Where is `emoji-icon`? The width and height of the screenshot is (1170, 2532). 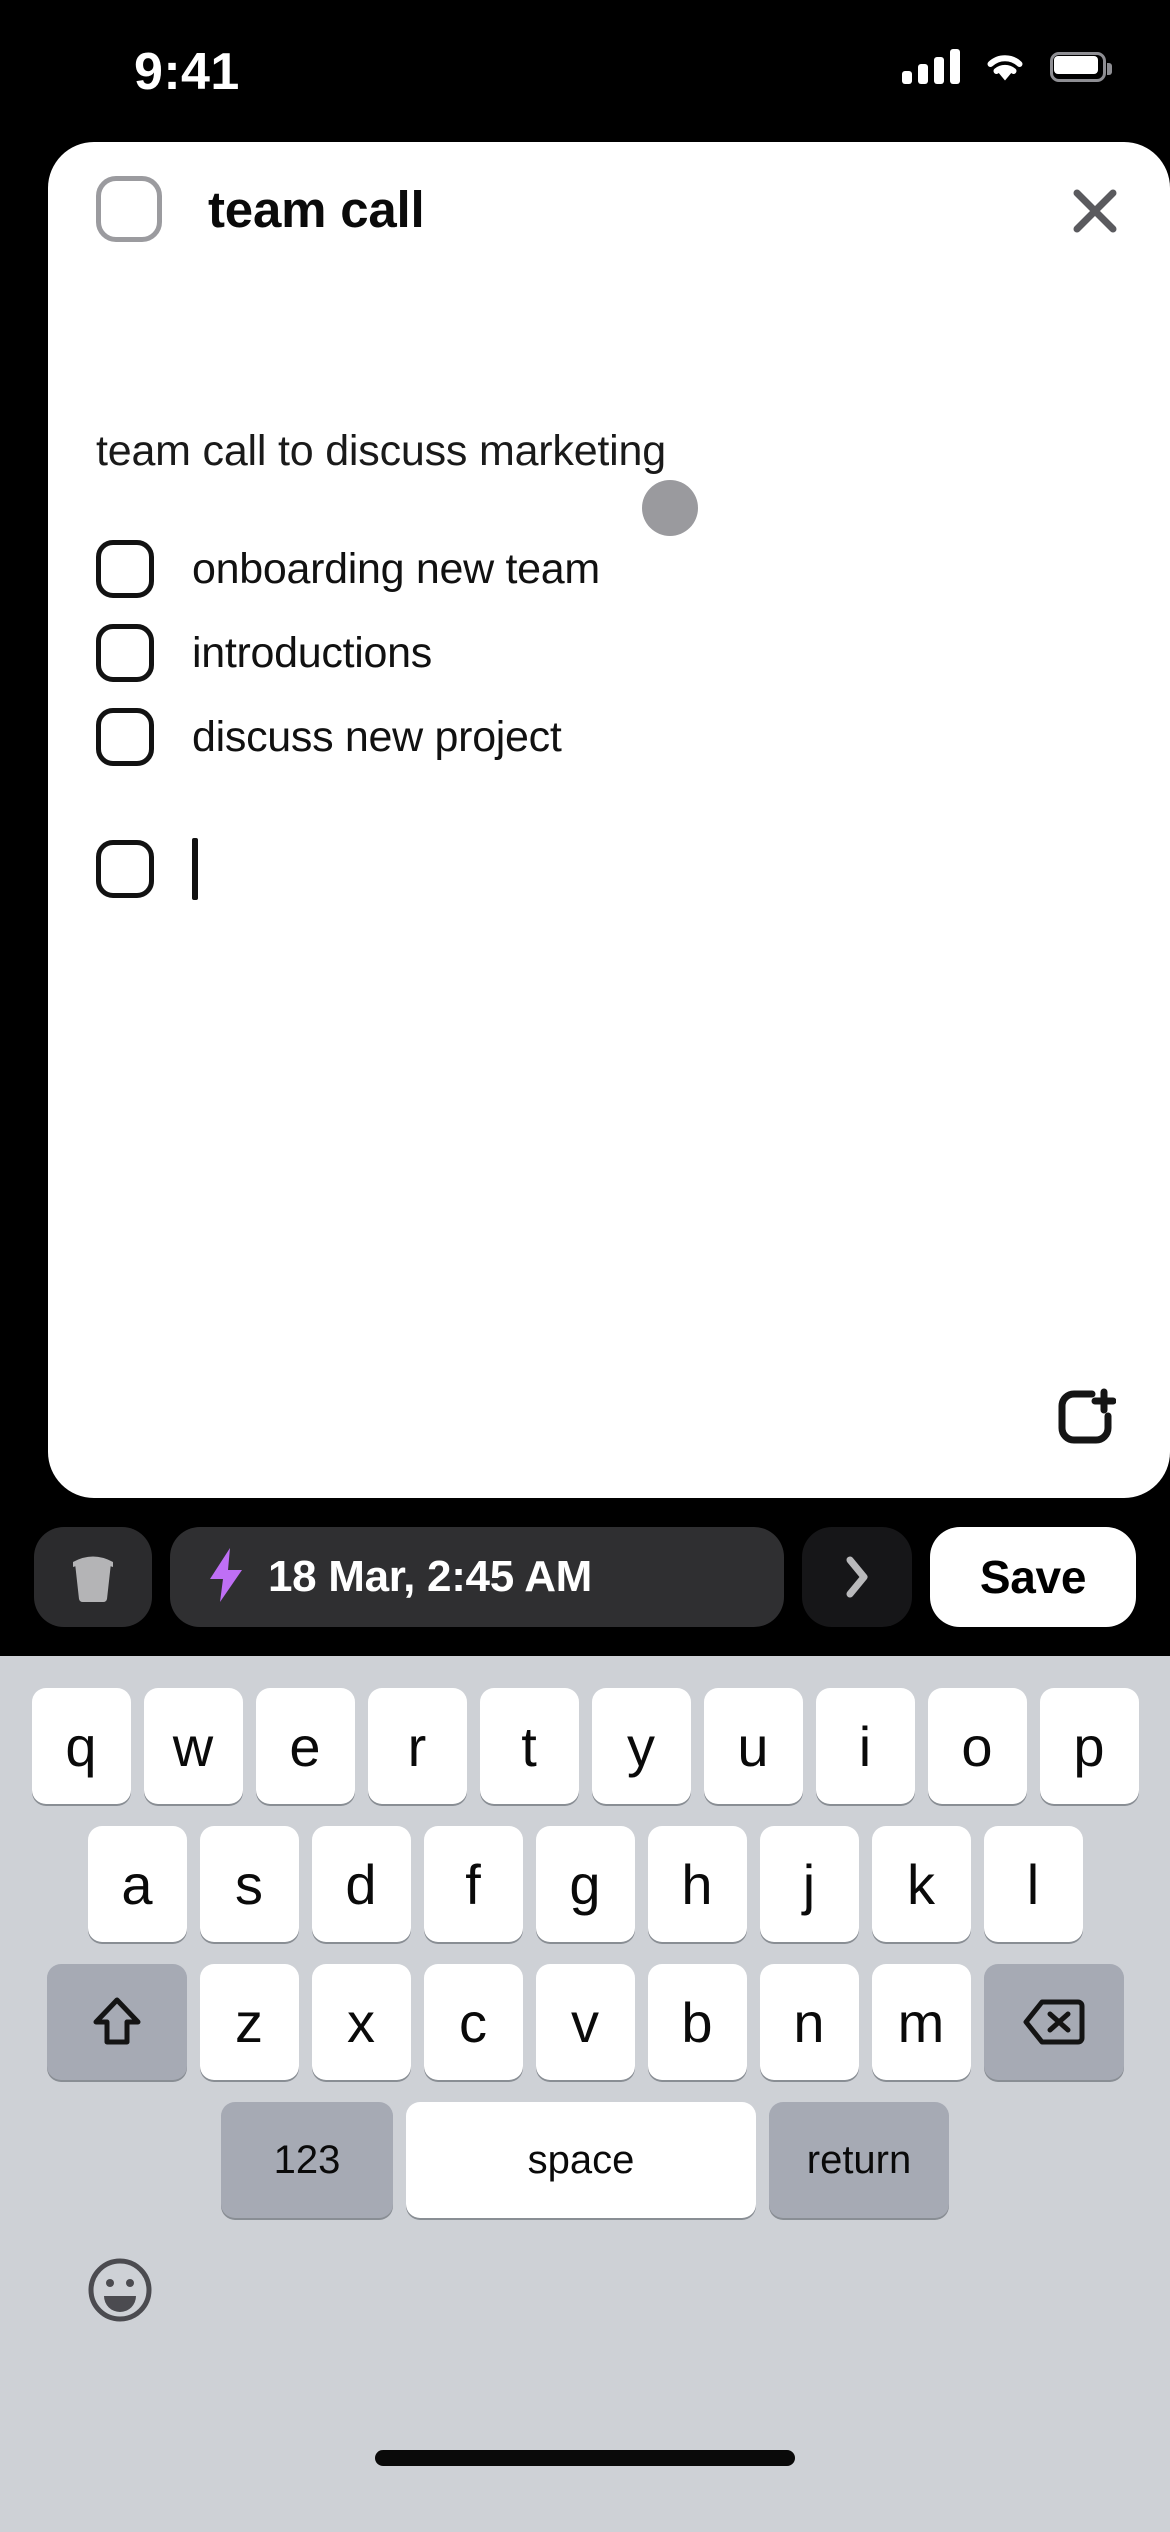 emoji-icon is located at coordinates (120, 2290).